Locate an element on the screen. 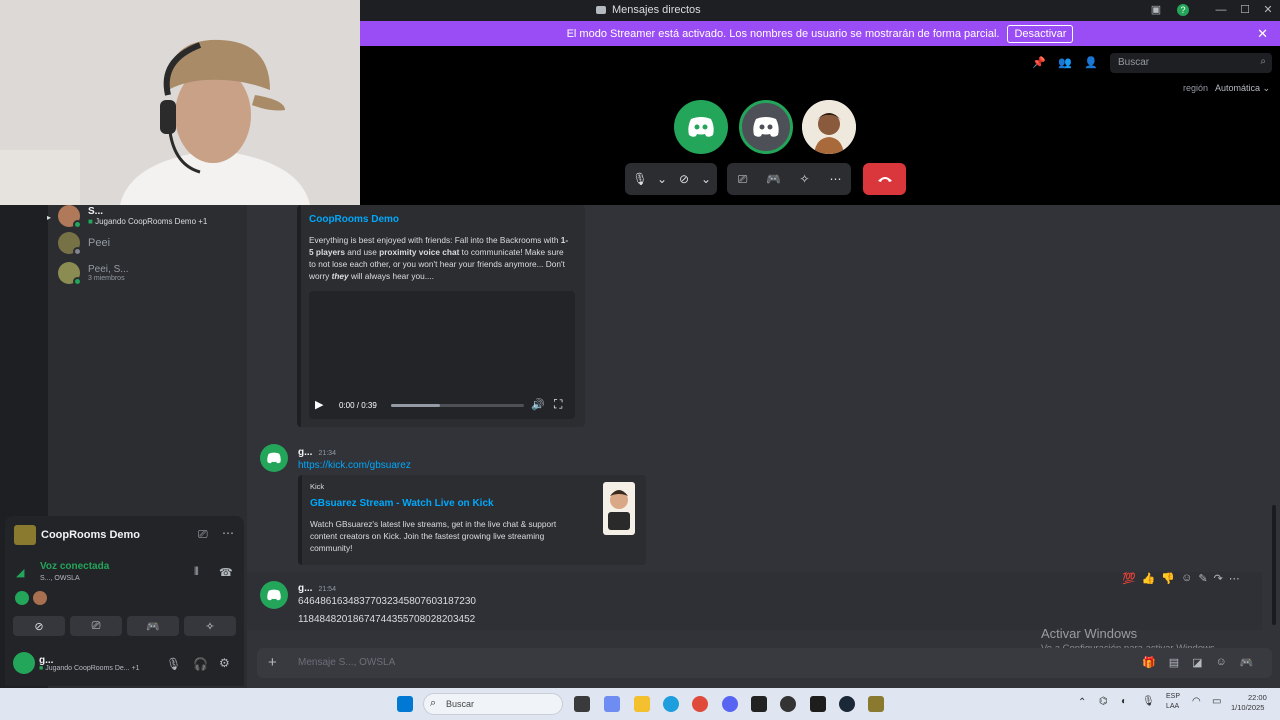 Image resolution: width=1280 pixels, height=720 pixels. dm-name: Peei is located at coordinates (99, 243).